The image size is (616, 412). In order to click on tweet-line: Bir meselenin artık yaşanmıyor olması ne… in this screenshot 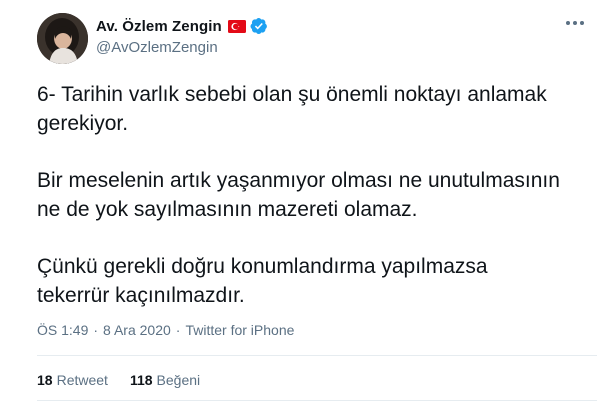, I will do `click(298, 180)`.